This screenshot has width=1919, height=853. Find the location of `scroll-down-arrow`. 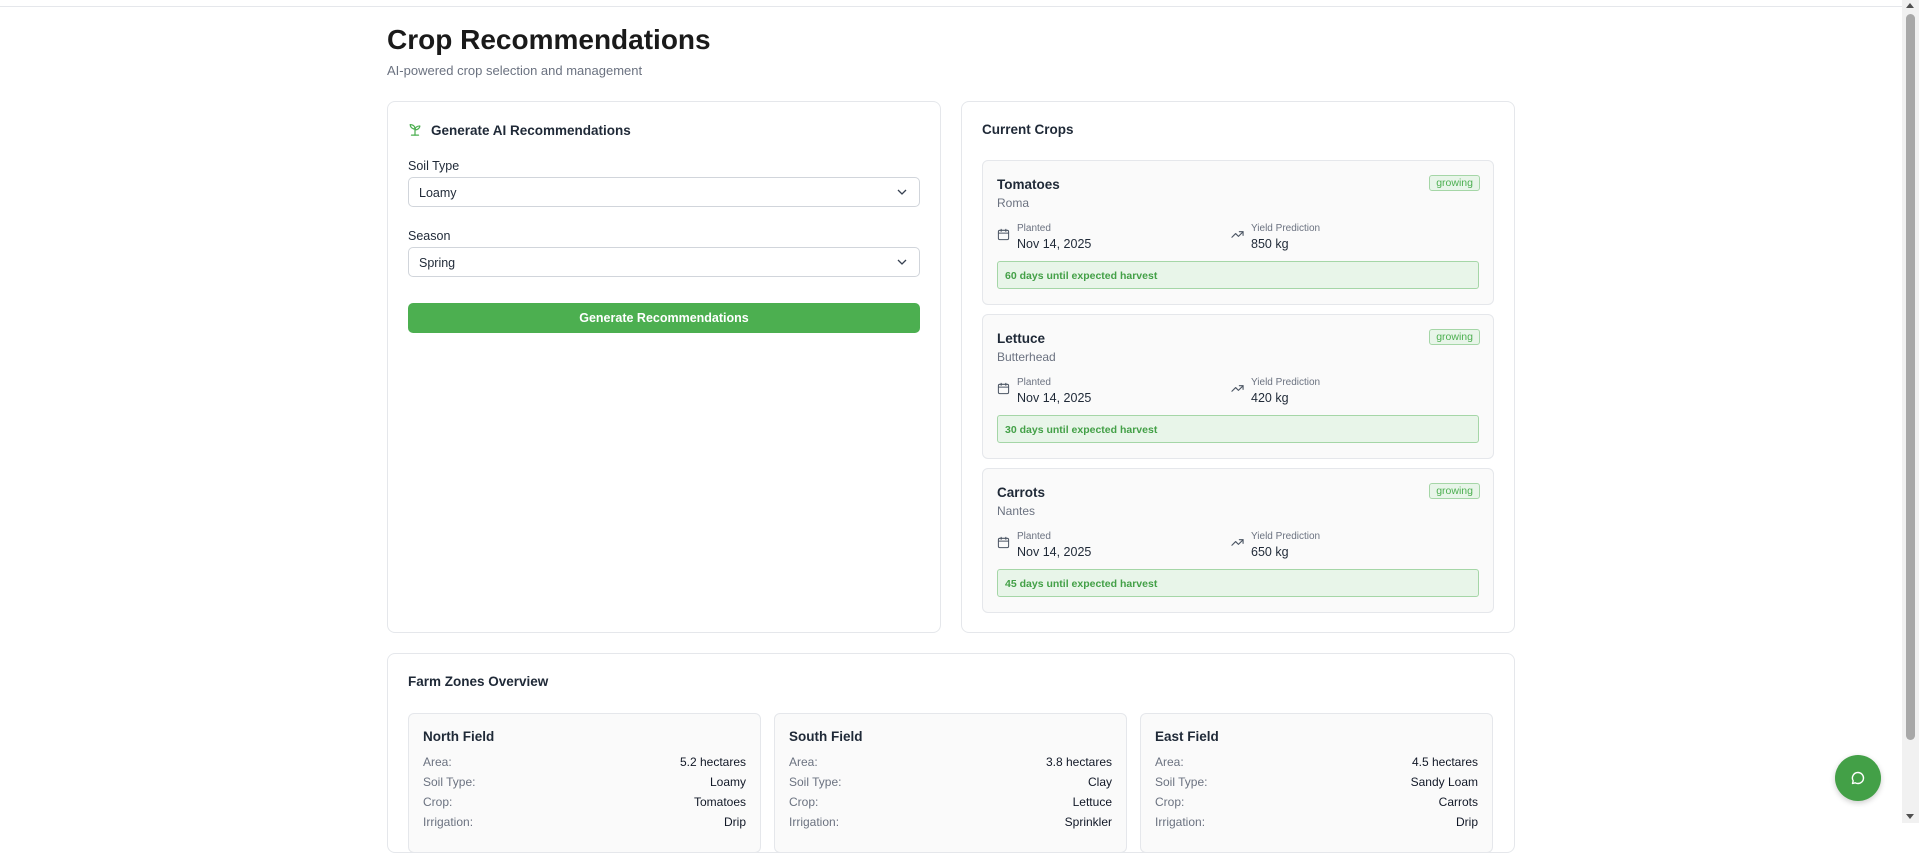

scroll-down-arrow is located at coordinates (1910, 816).